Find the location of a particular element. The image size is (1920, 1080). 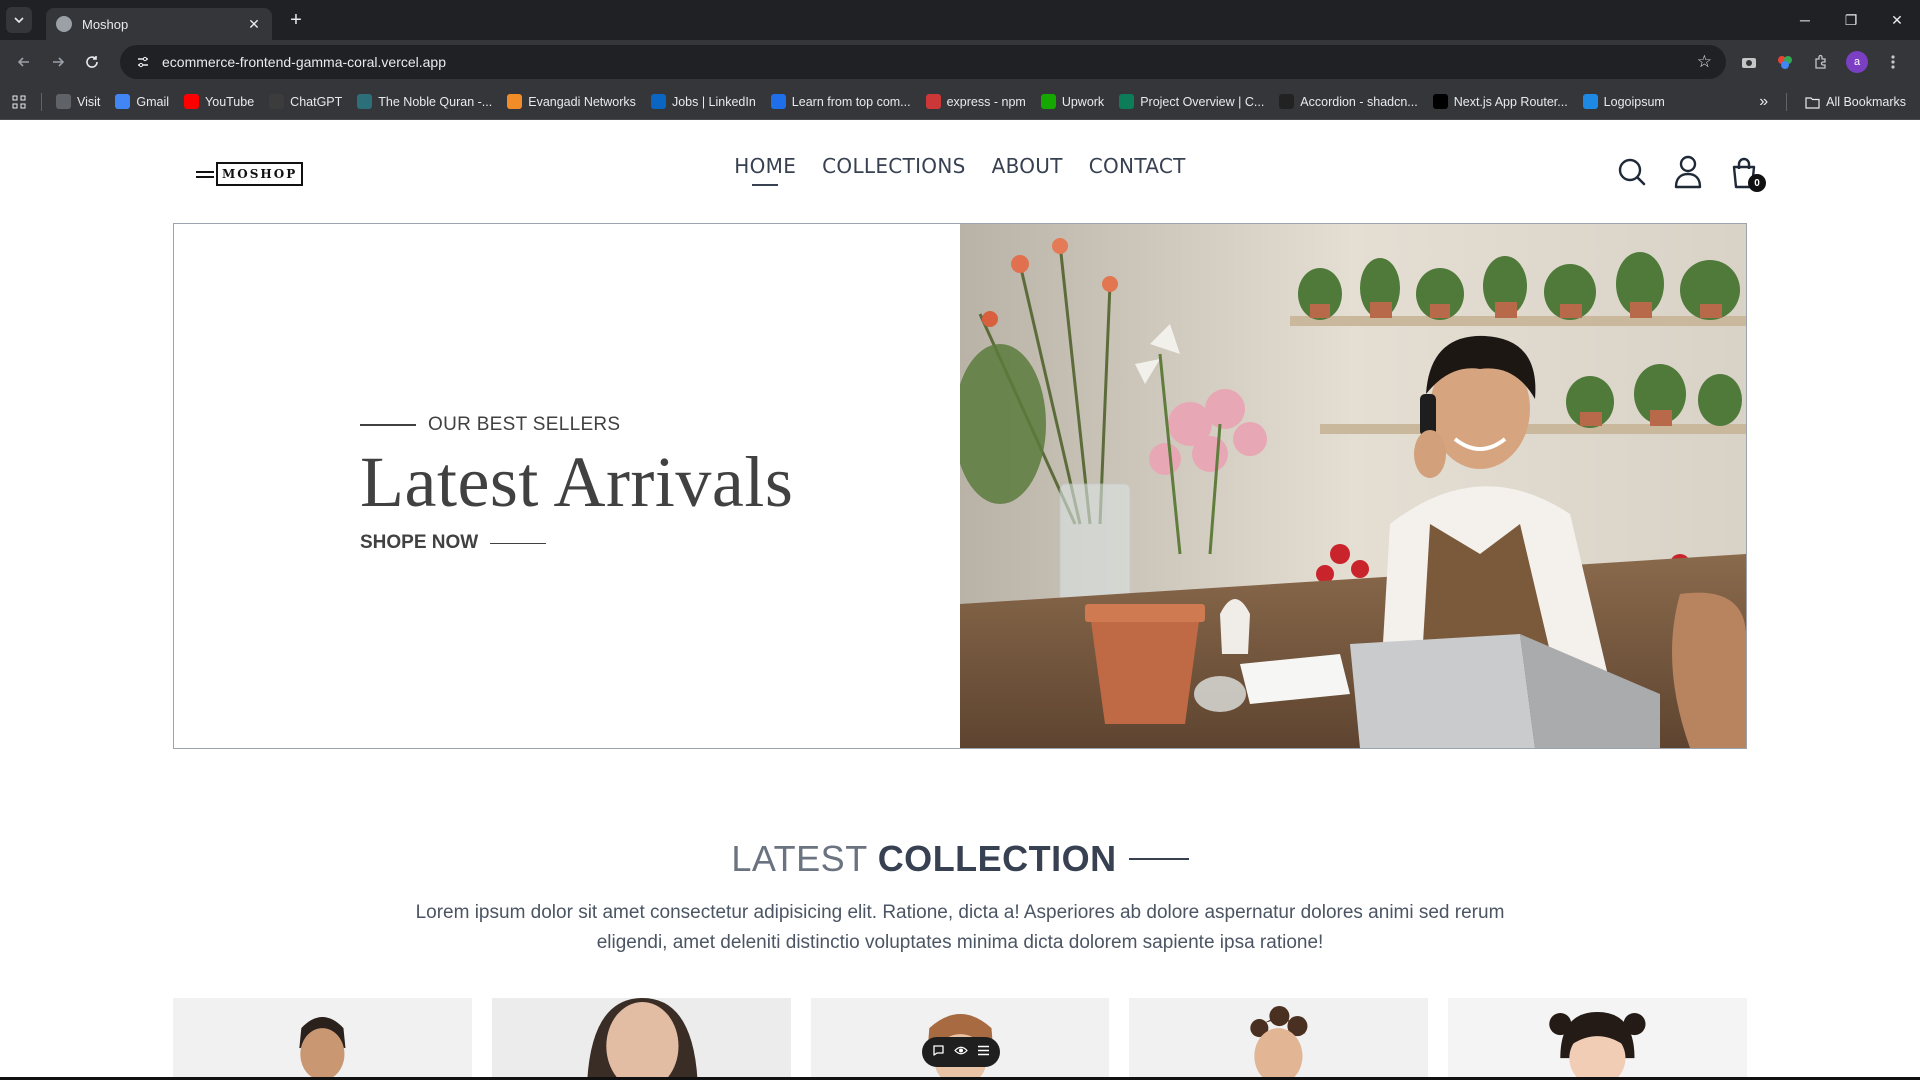

nav-link-about: ABOUT is located at coordinates (1027, 170).